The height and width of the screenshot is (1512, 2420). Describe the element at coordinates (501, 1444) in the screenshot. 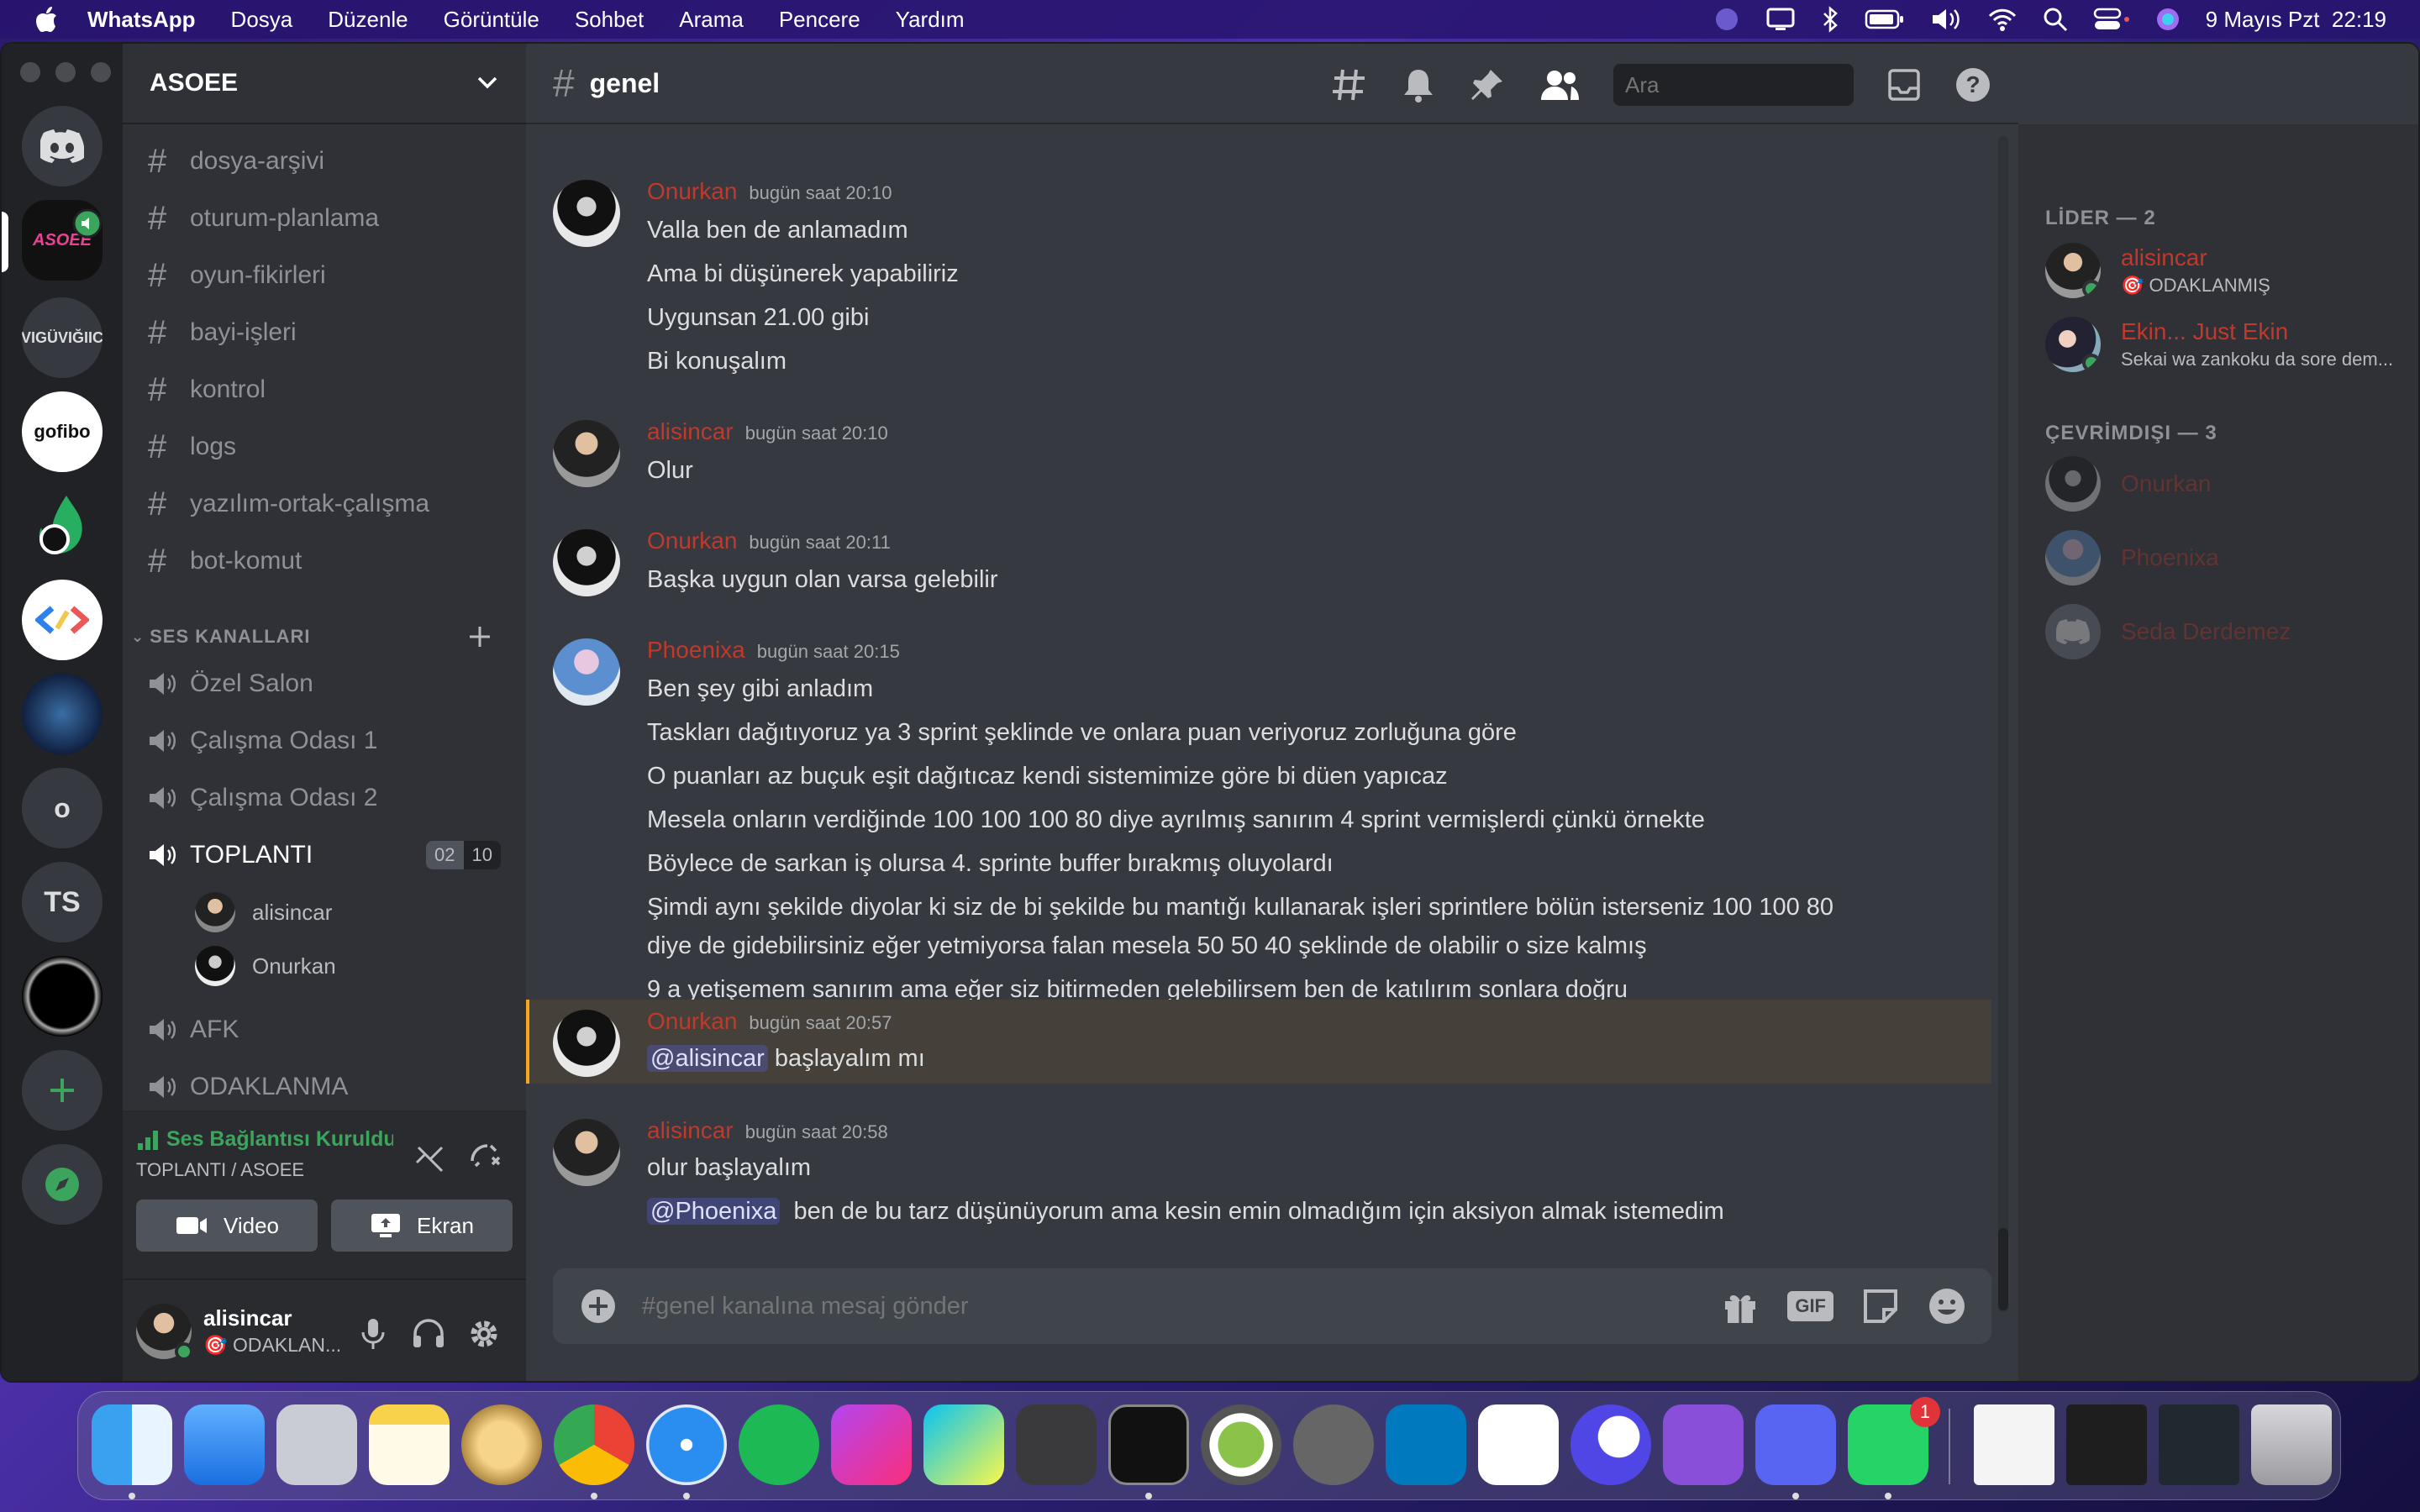

I see `sequel-pro-icon` at that location.